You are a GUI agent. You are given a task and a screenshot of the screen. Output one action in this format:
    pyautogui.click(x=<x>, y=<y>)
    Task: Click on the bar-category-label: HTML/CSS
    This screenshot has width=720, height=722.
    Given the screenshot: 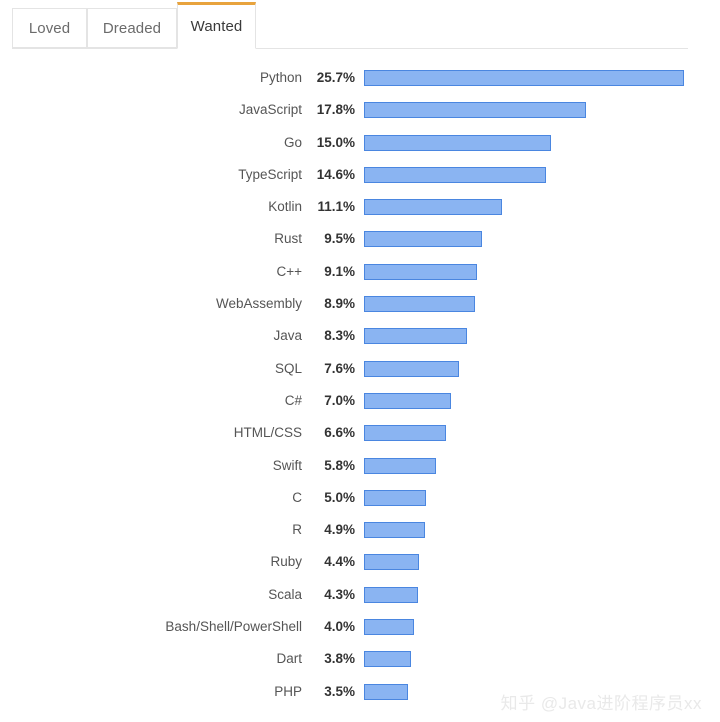 What is the action you would take?
    pyautogui.click(x=267, y=433)
    